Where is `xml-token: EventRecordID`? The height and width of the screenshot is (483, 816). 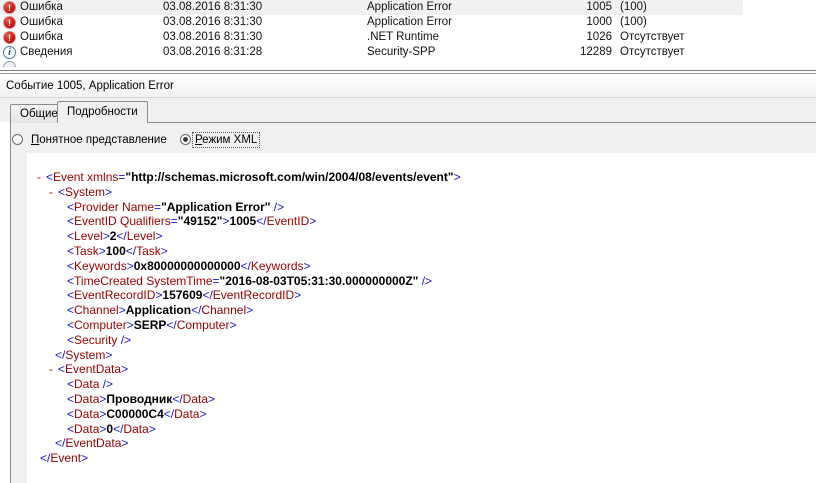 xml-token: EventRecordID is located at coordinates (115, 295).